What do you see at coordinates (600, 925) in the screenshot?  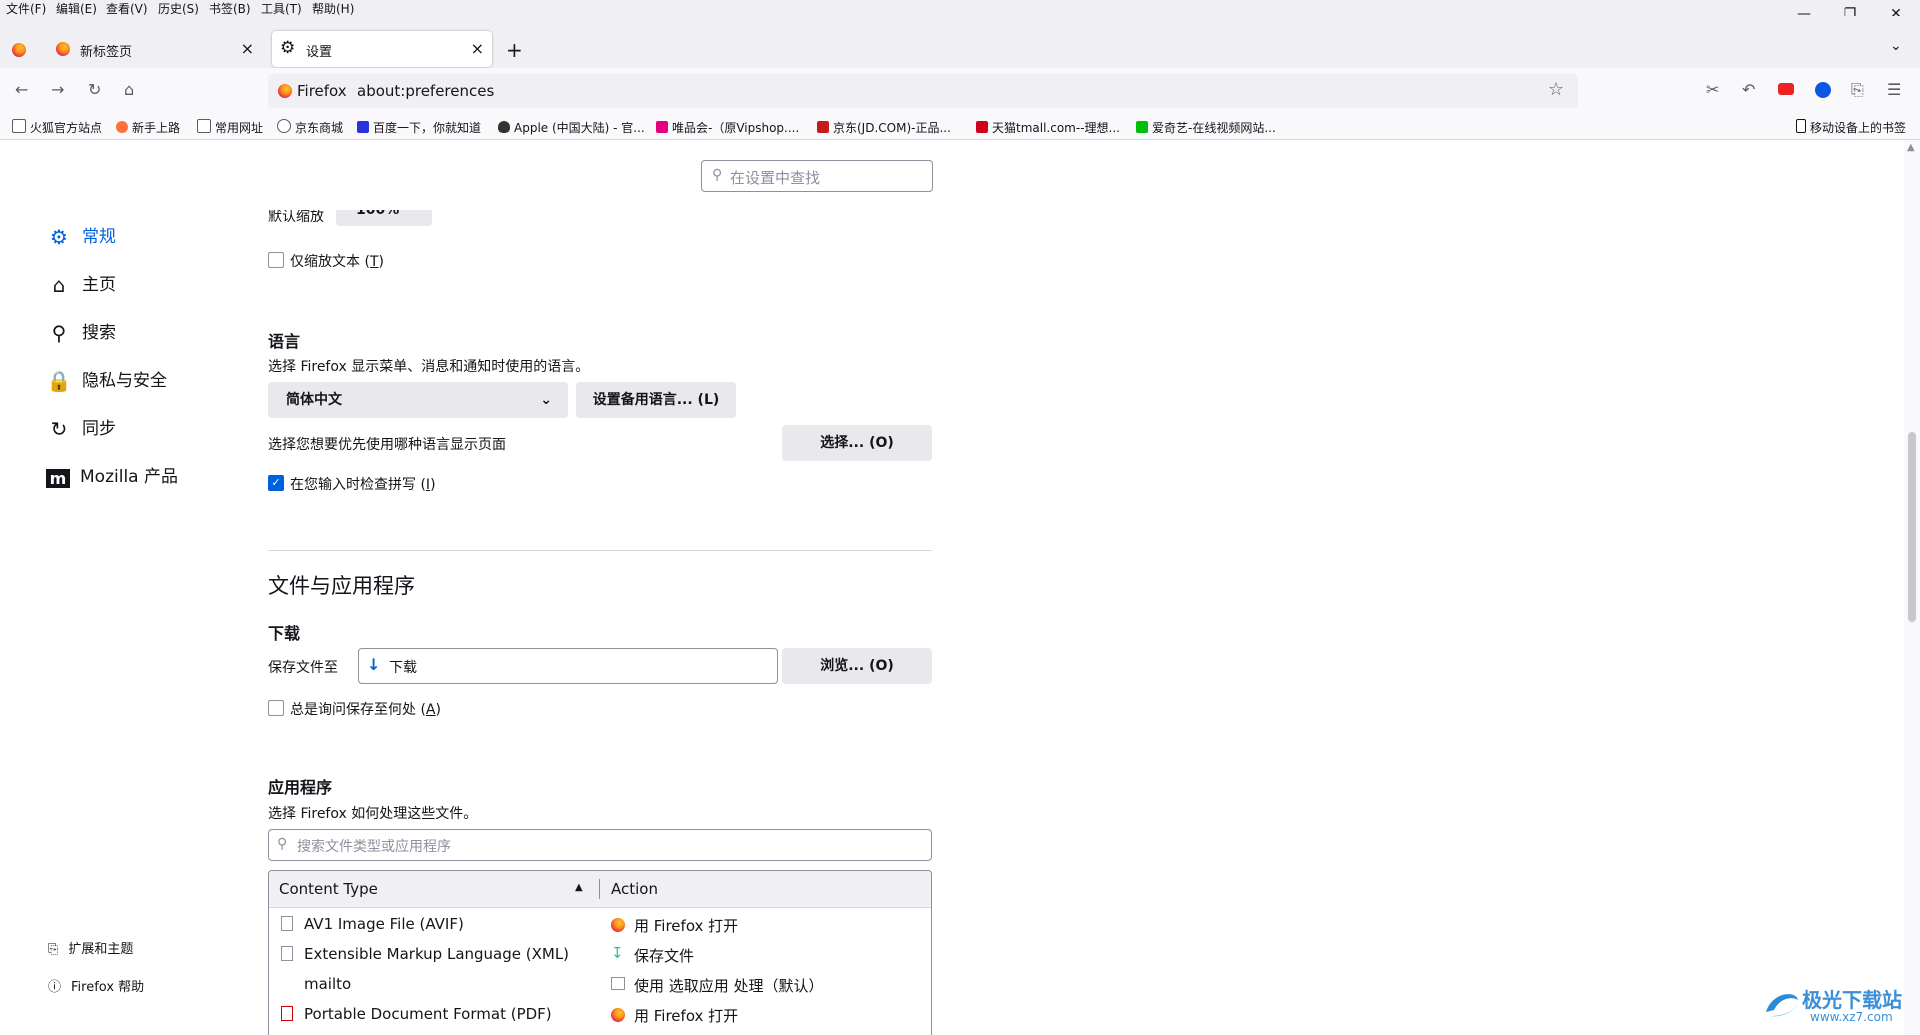 I see `table-row: AV1 Image File (AVIF) 用 Firefox 打开` at bounding box center [600, 925].